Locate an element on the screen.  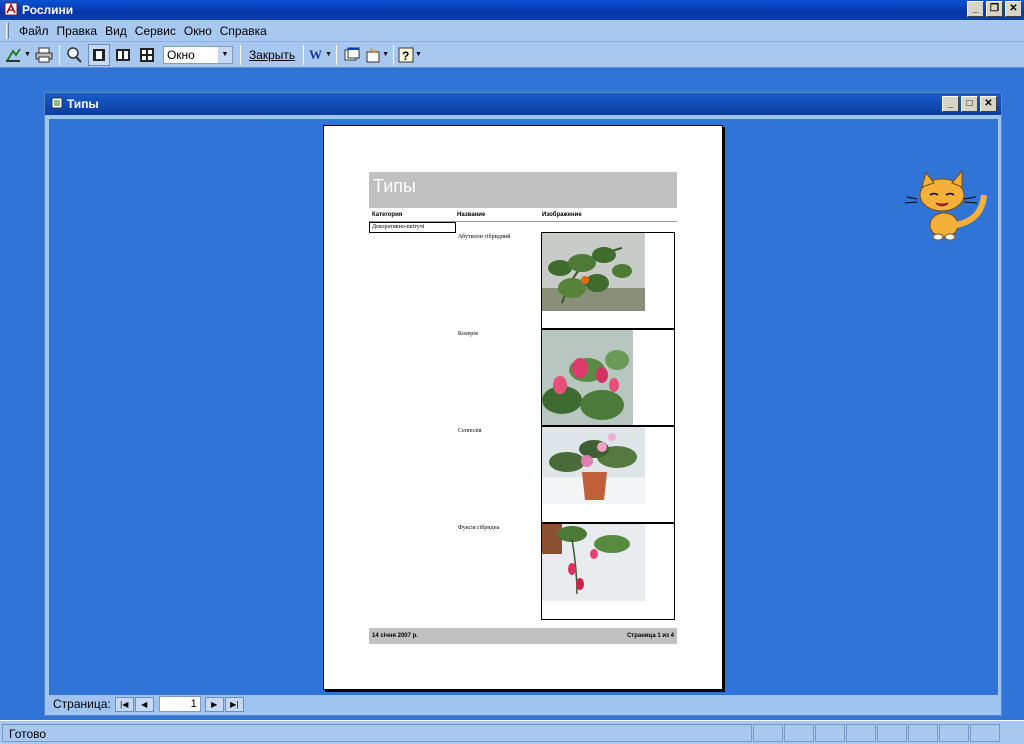
cat-assistant-icon is located at coordinates (945, 205).